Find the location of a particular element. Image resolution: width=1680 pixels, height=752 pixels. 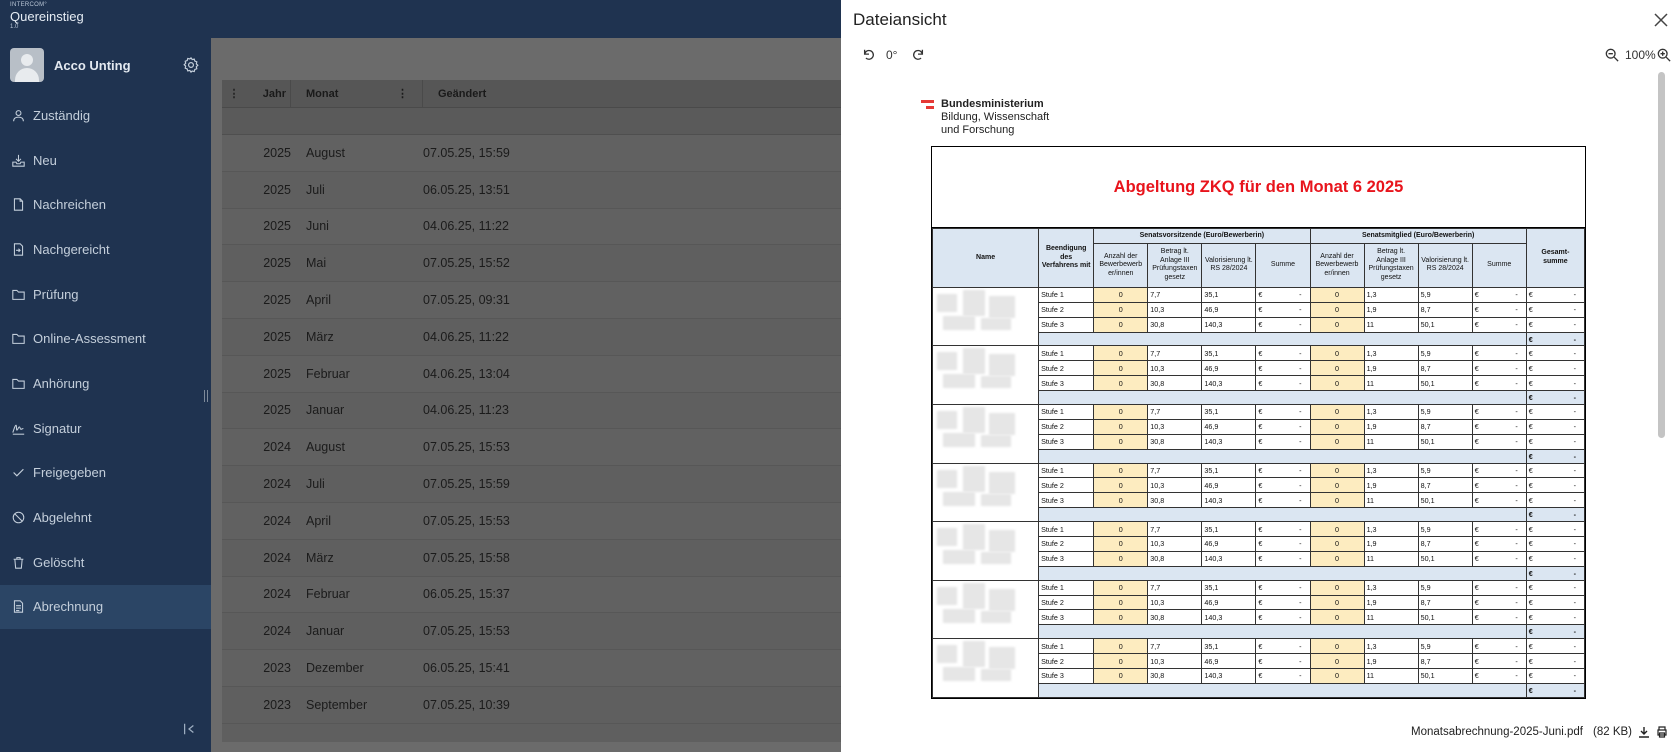

sidebar-item-label: Nachgereicht is located at coordinates (71, 249).